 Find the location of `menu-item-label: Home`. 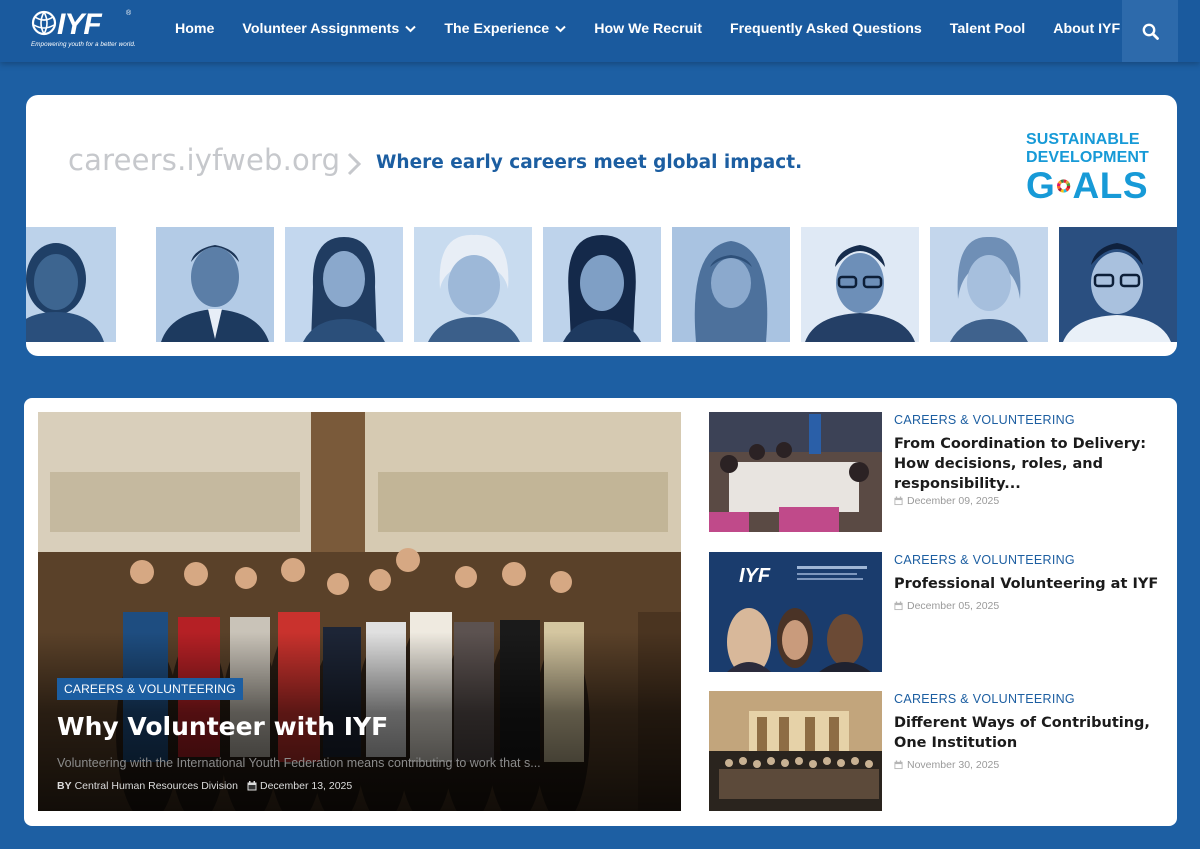

menu-item-label: Home is located at coordinates (195, 29).